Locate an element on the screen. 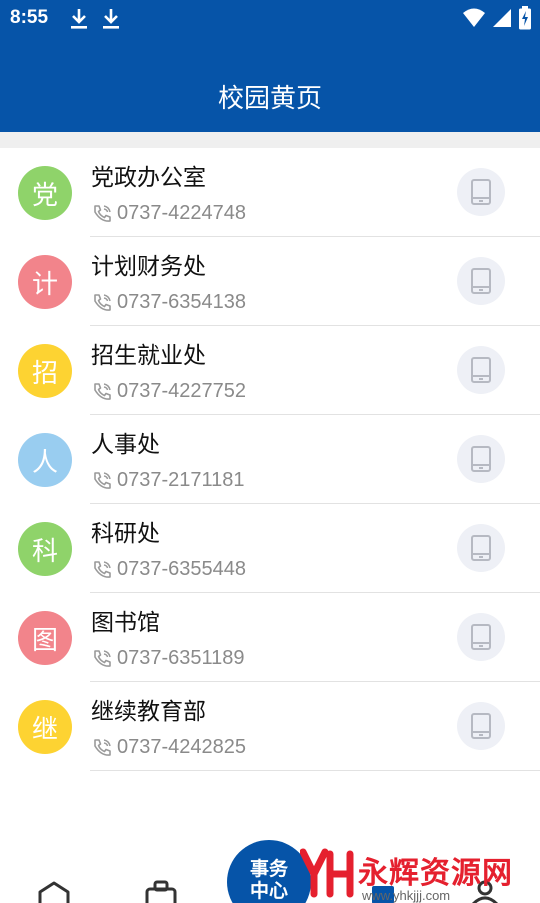 The height and width of the screenshot is (903, 540). contact-phone: 0737-6355448 is located at coordinates (168, 569).